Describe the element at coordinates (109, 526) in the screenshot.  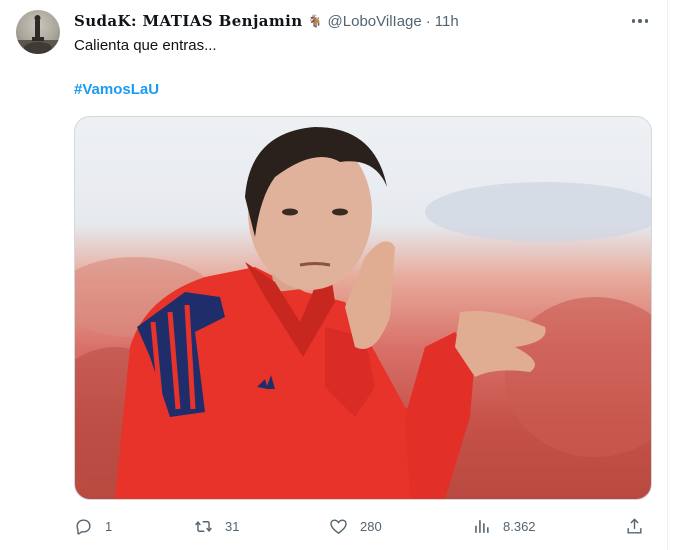
I see `reply-count: 1` at that location.